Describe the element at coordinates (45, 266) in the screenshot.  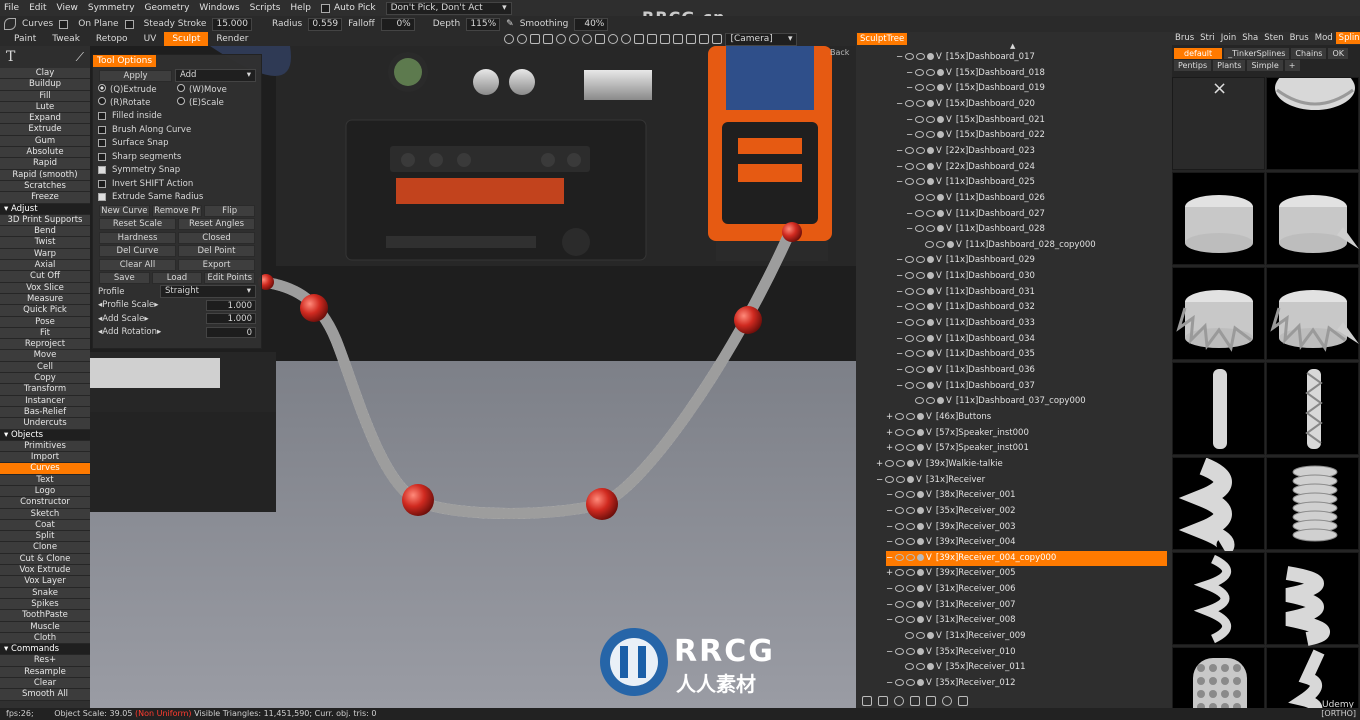
I see `tool-item: Axial` at that location.